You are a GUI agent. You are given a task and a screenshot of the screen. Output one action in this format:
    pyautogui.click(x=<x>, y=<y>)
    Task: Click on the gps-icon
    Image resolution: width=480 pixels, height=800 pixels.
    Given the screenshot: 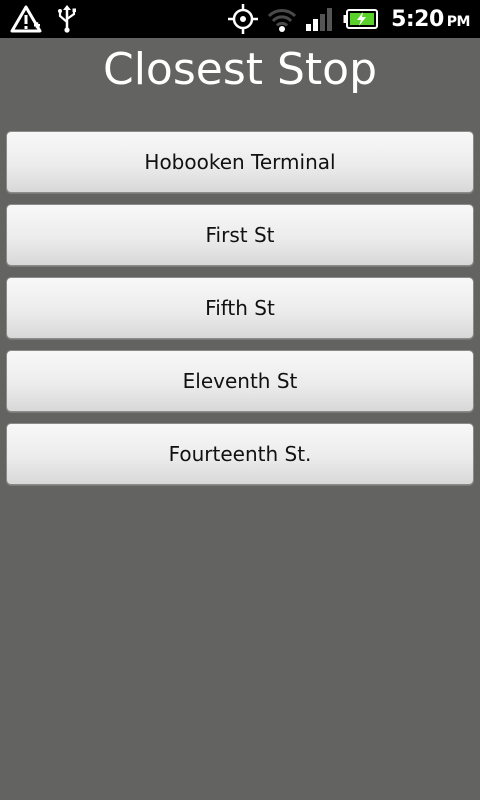 What is the action you would take?
    pyautogui.click(x=243, y=19)
    